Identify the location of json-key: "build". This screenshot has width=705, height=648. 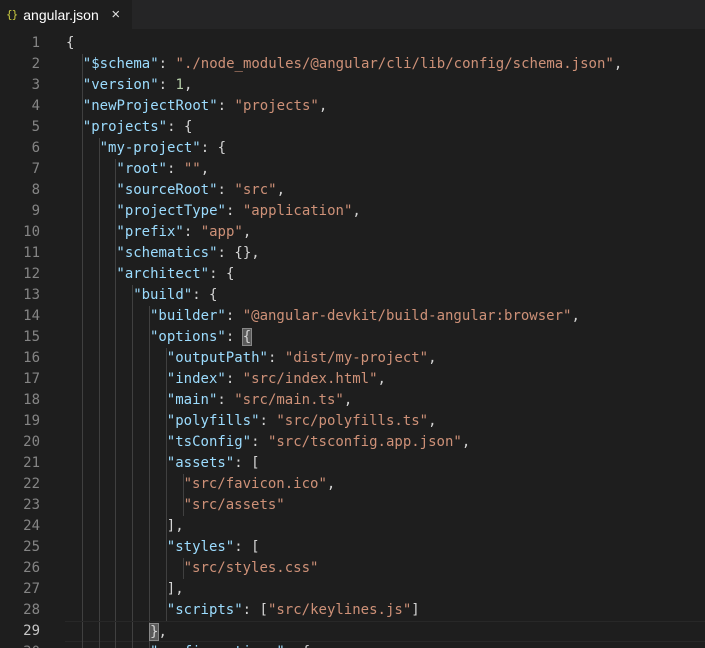
(163, 295).